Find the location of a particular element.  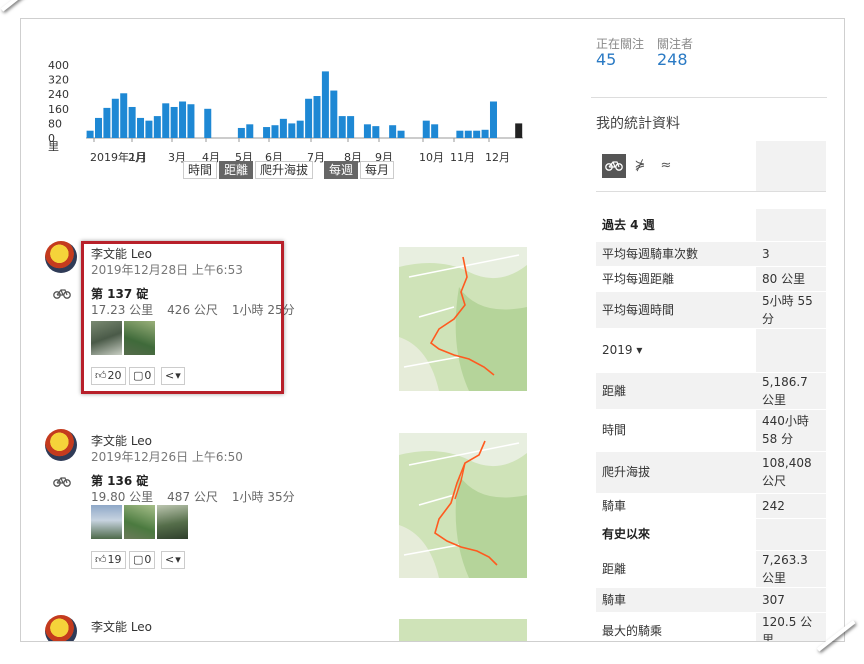

stats-row: 平均每週騎車次數 3 is located at coordinates (711, 254).